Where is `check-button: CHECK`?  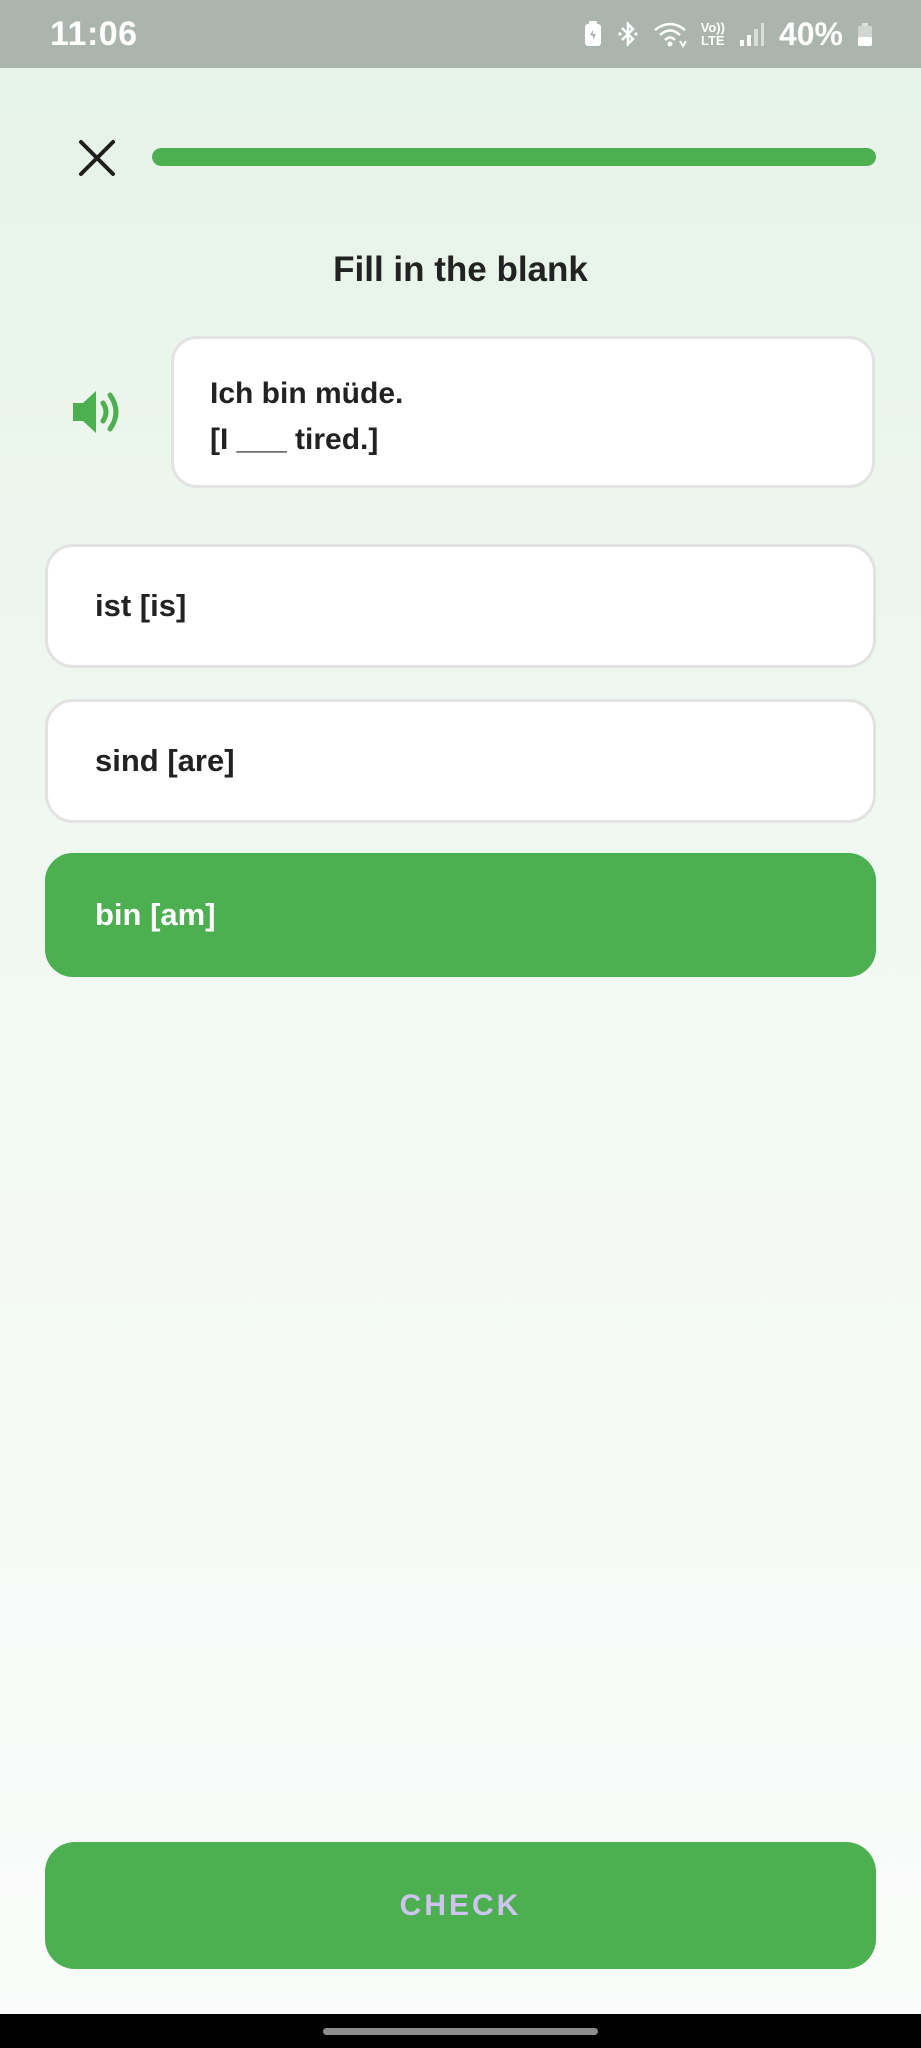
check-button: CHECK is located at coordinates (460, 1905).